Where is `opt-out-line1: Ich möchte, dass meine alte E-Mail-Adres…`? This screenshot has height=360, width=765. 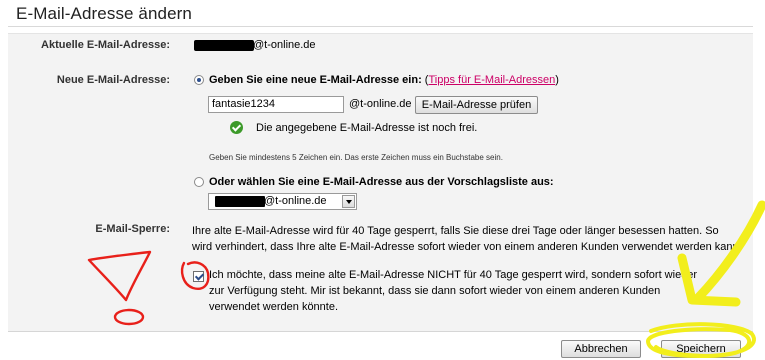
opt-out-line1: Ich möchte, dass meine alte E-Mail-Adres… is located at coordinates (453, 275).